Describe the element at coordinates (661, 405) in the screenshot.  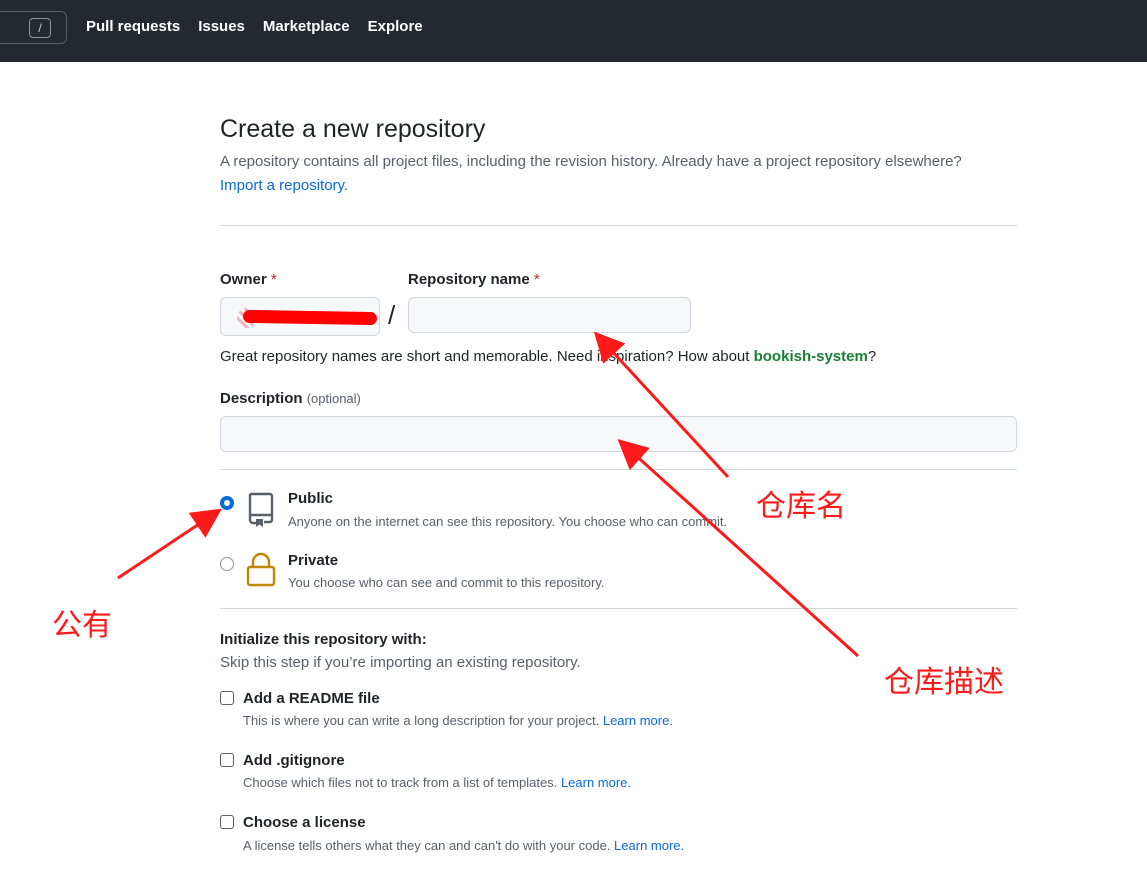
I see `arrow-repo-name` at that location.